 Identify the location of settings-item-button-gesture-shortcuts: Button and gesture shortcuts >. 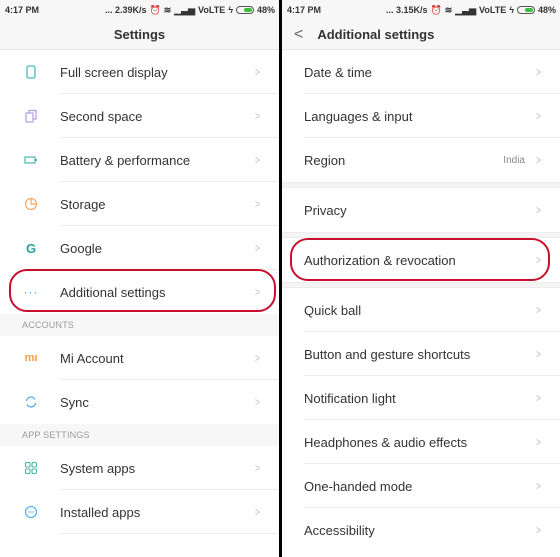
(421, 354).